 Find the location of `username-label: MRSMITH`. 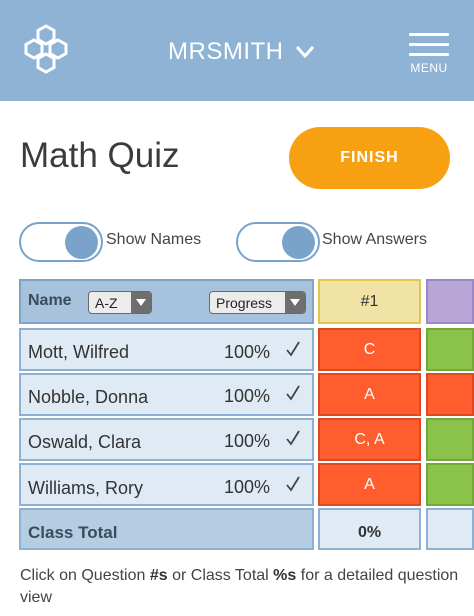

username-label: MRSMITH is located at coordinates (226, 51).